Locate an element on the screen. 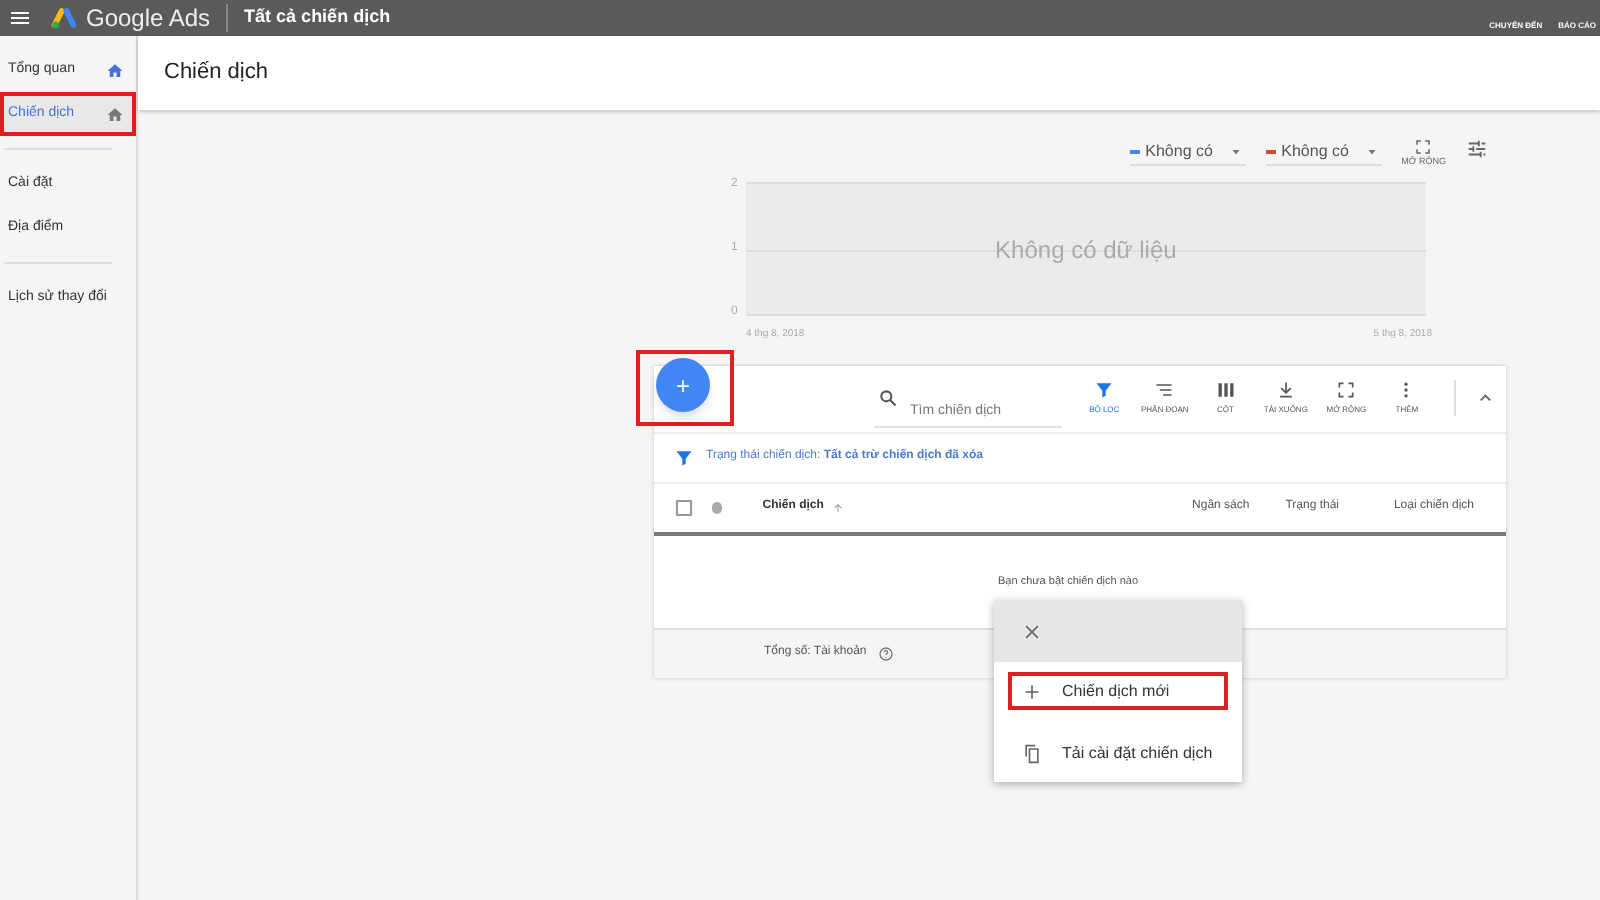 This screenshot has height=900, width=1600. help-icon is located at coordinates (886, 653).